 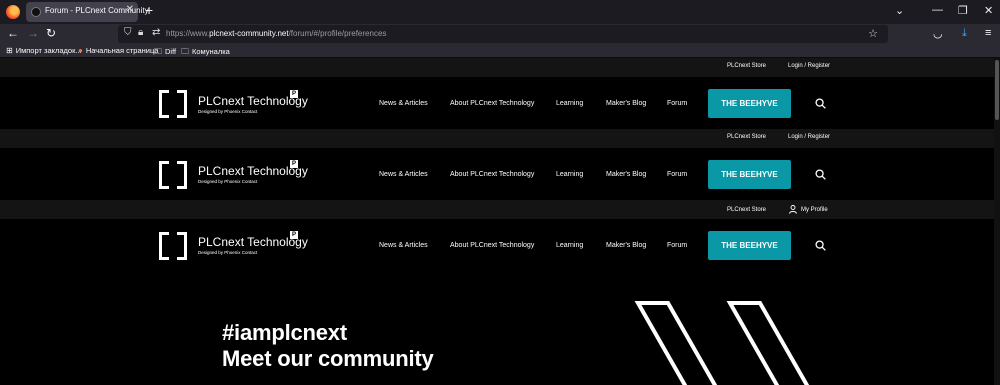 What do you see at coordinates (328, 358) in the screenshot?
I see `hero-headline: Meet our community` at bounding box center [328, 358].